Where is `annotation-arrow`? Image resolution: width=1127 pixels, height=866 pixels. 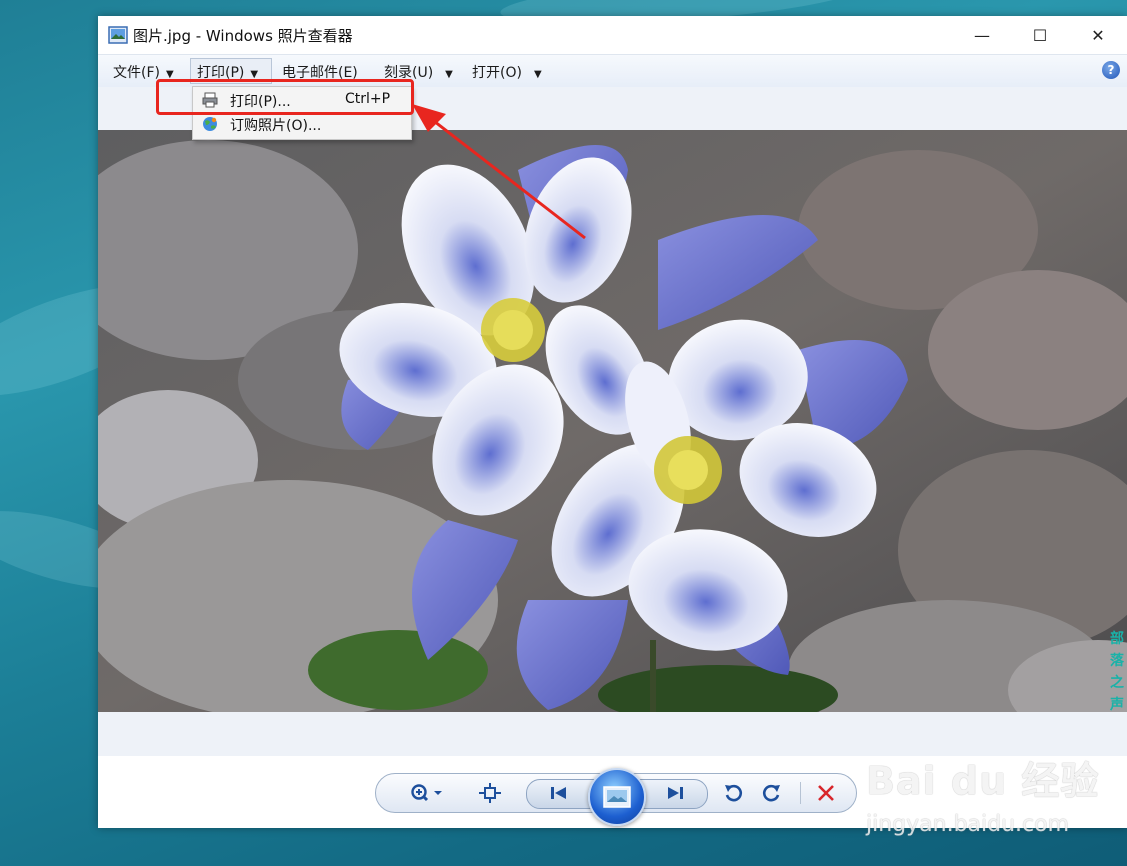
annotation-arrow is located at coordinates (499, 172).